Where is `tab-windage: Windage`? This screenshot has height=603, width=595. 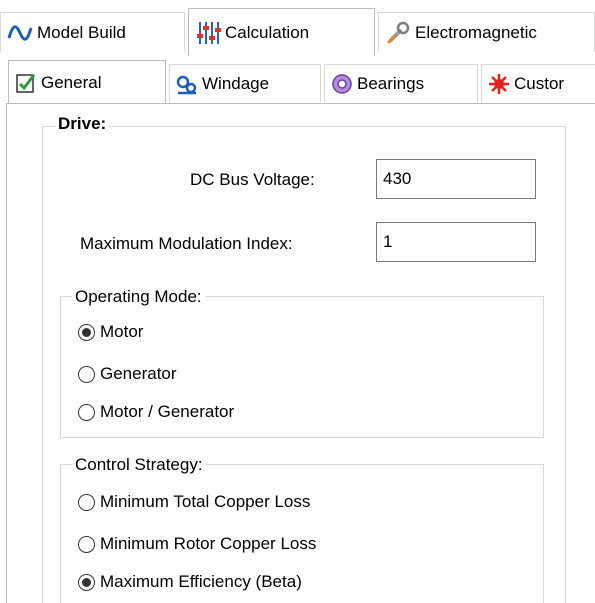 tab-windage: Windage is located at coordinates (245, 83).